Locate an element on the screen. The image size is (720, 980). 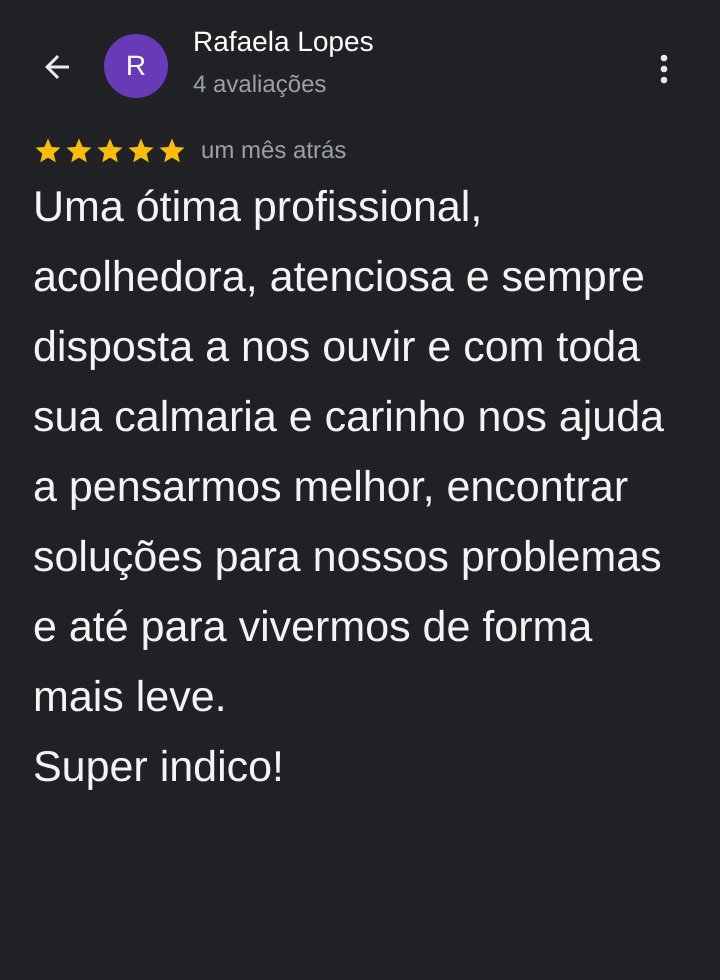
review-text: Super indico! is located at coordinates (159, 767).